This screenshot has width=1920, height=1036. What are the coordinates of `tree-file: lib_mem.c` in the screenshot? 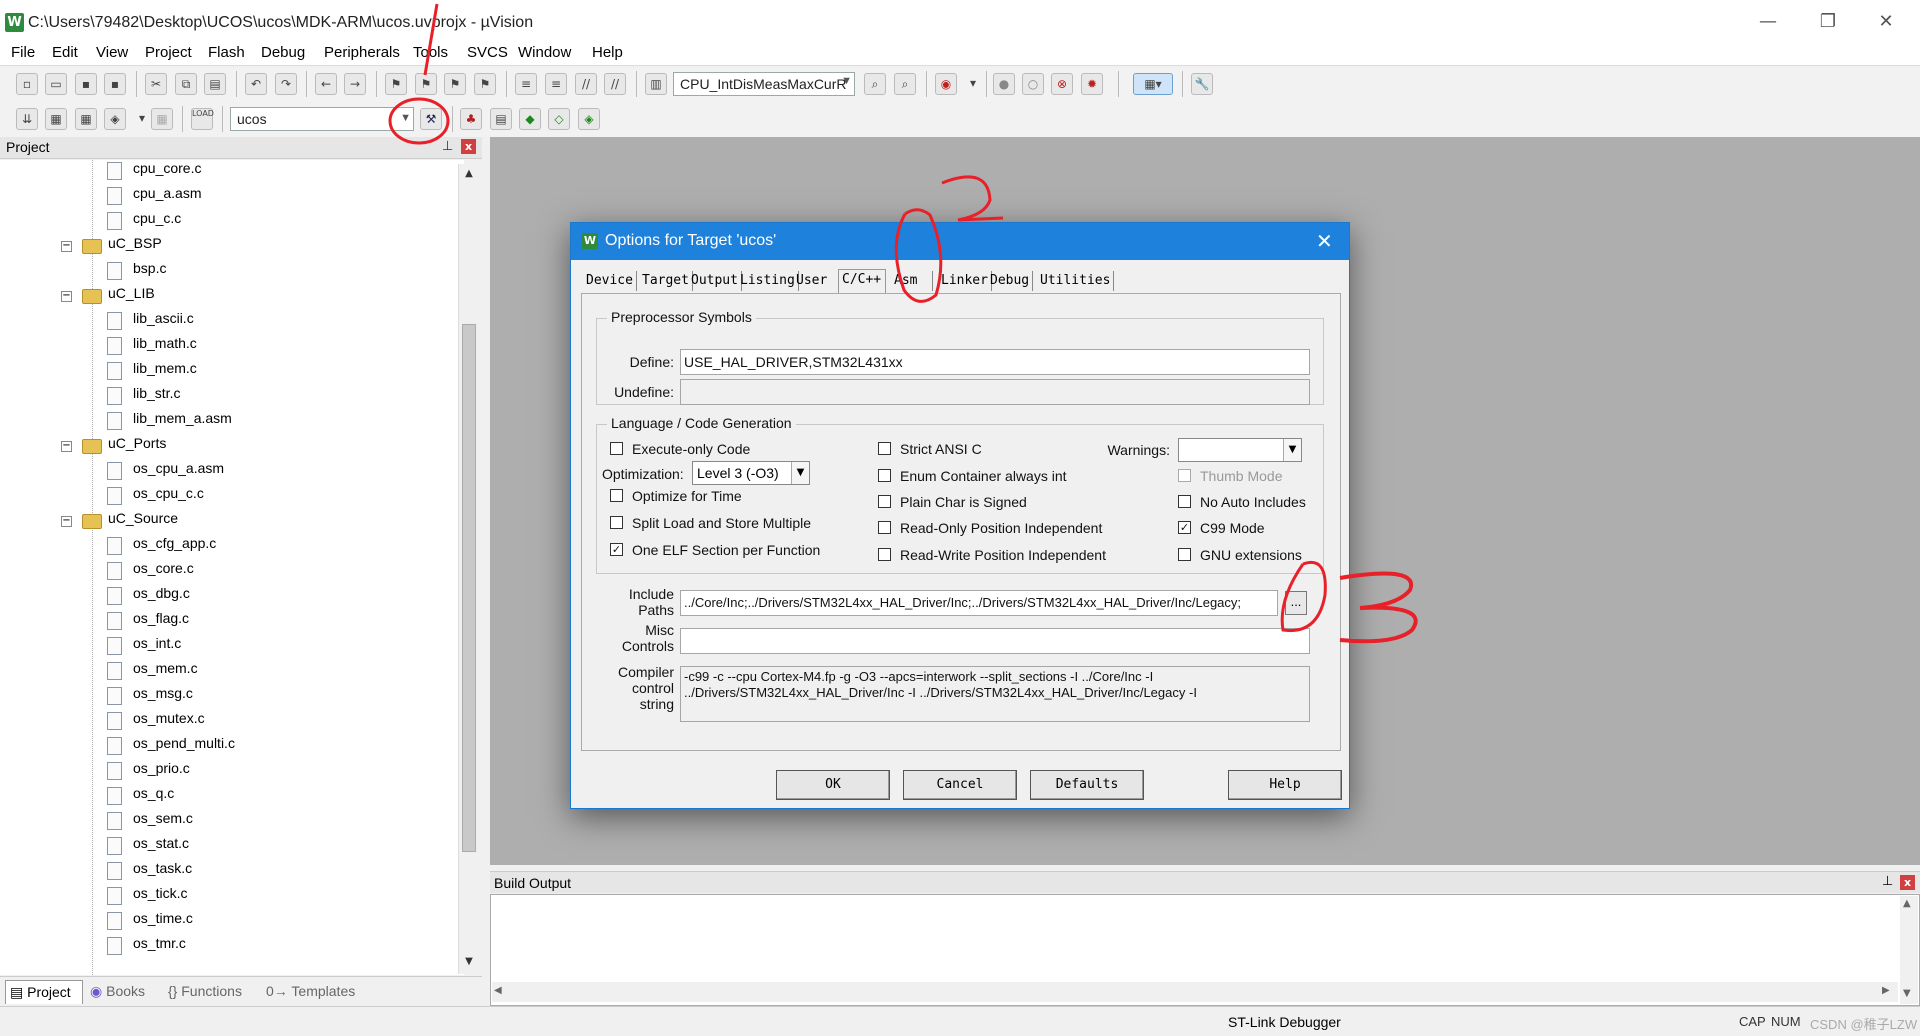 It's located at (152, 372).